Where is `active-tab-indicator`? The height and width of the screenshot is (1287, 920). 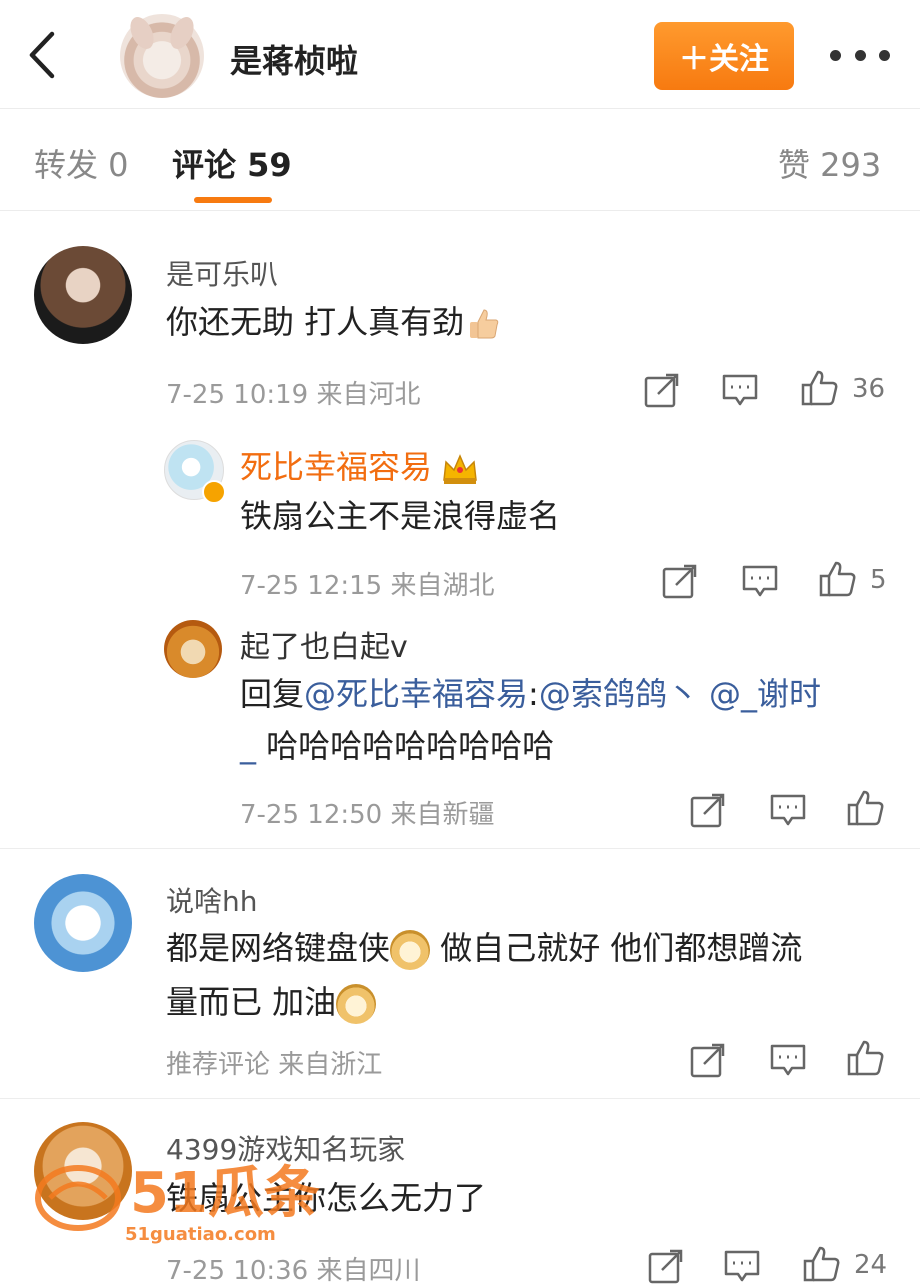 active-tab-indicator is located at coordinates (233, 200).